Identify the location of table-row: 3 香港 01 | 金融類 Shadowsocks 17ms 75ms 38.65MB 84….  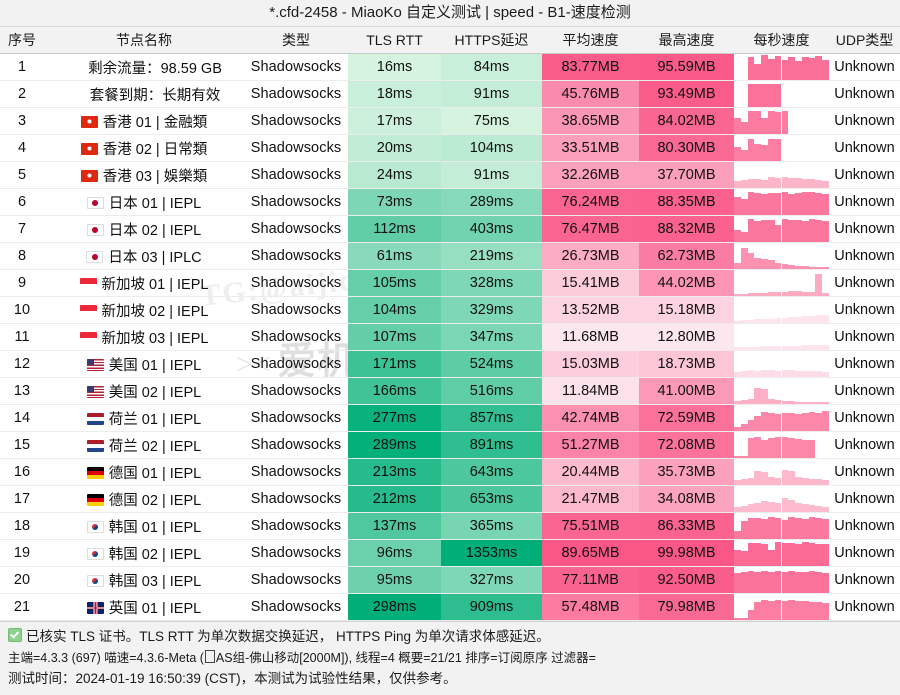
(450, 121).